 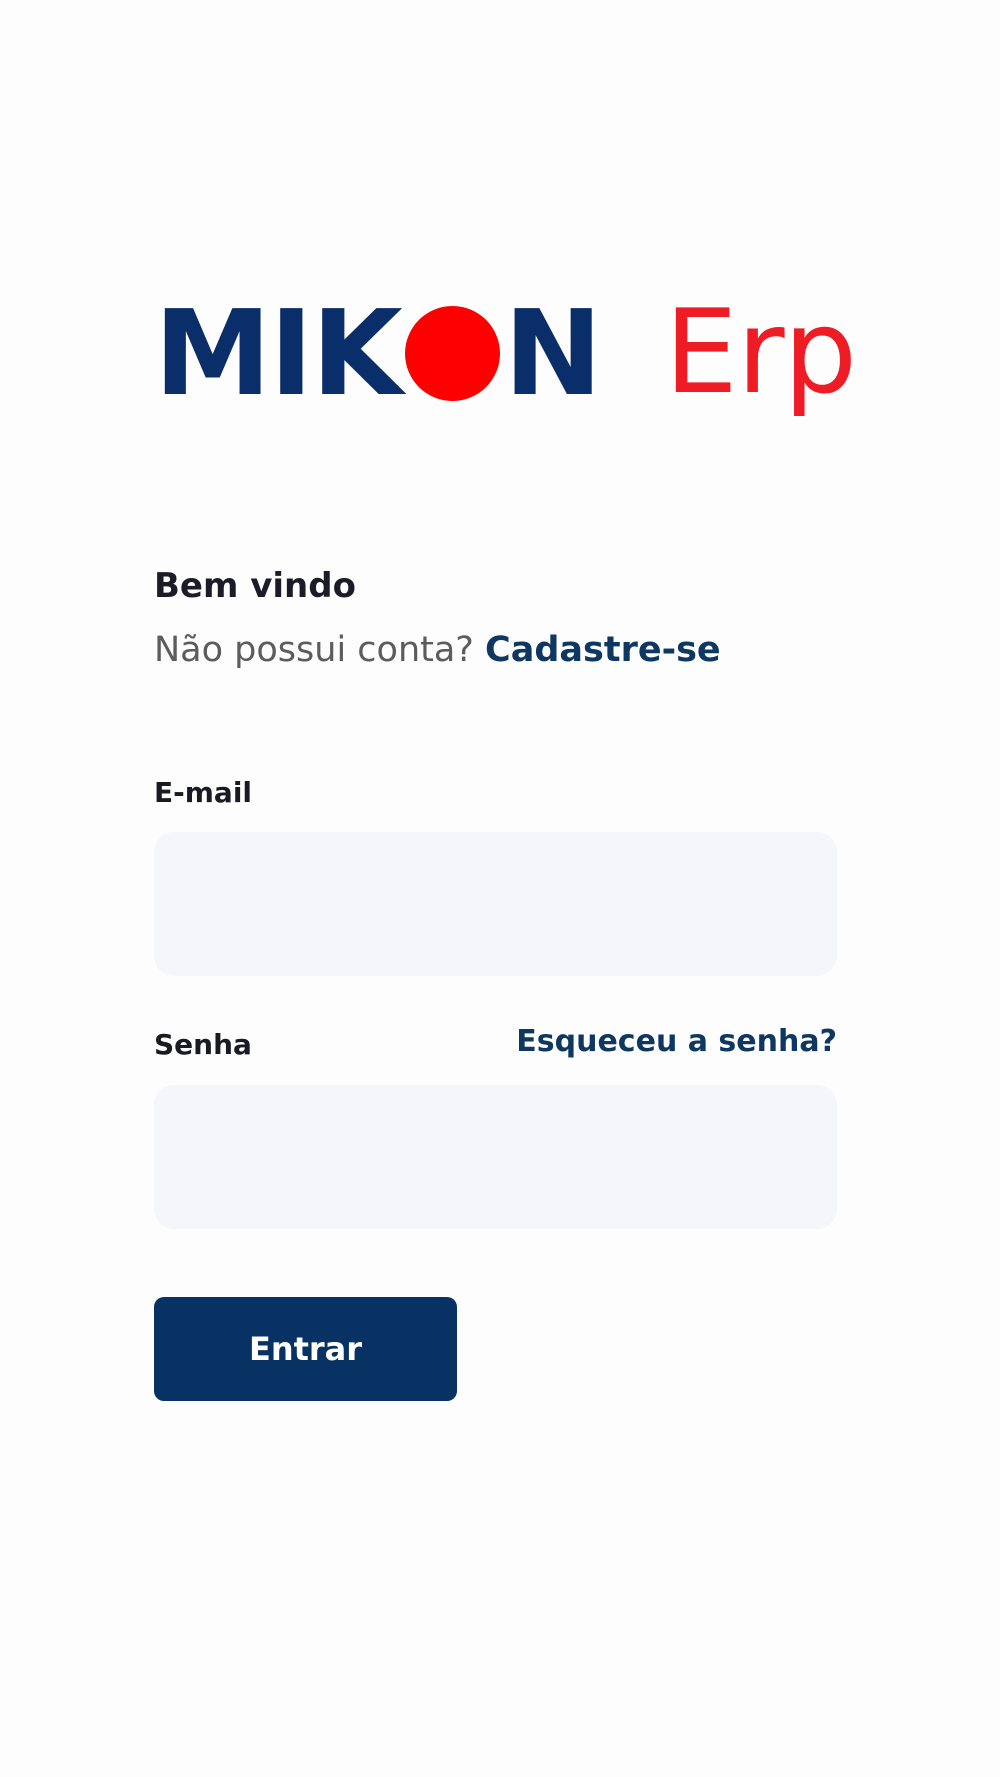 I want to click on mikon-erp-logo: MIK N Erp, so click(x=505, y=357).